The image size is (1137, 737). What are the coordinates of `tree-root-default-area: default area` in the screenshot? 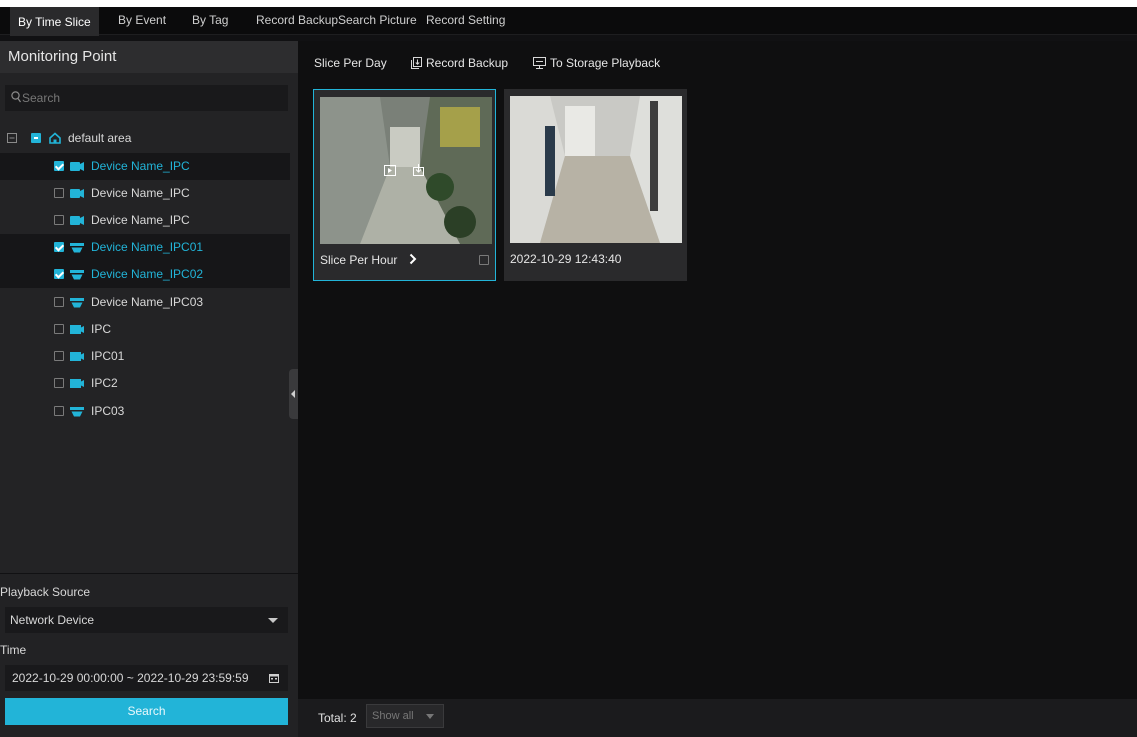 It's located at (145, 138).